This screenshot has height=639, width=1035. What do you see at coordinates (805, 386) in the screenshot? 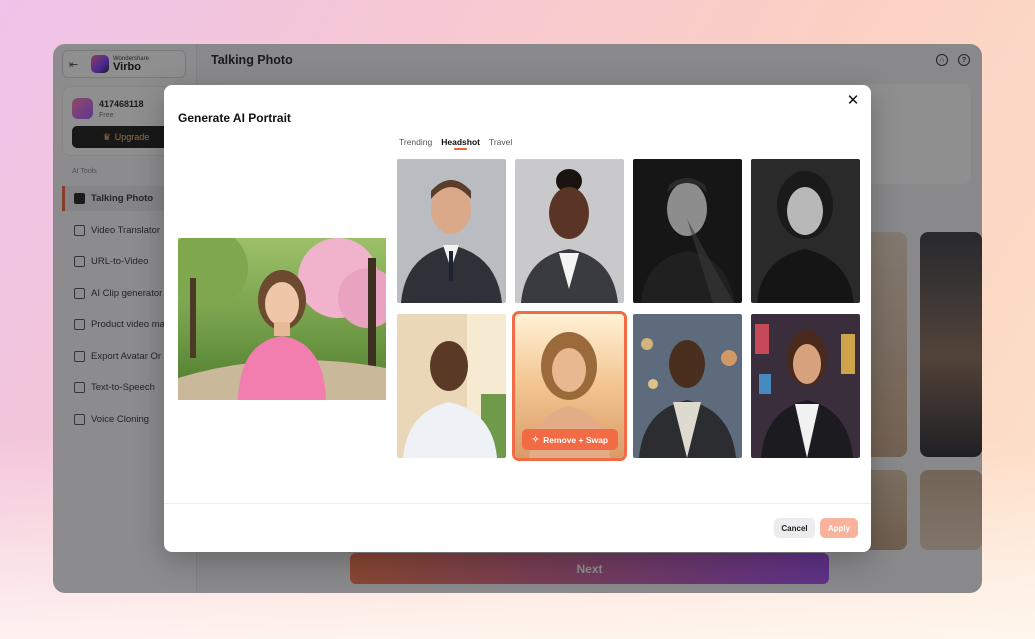
I see `portrait-neon-woman` at bounding box center [805, 386].